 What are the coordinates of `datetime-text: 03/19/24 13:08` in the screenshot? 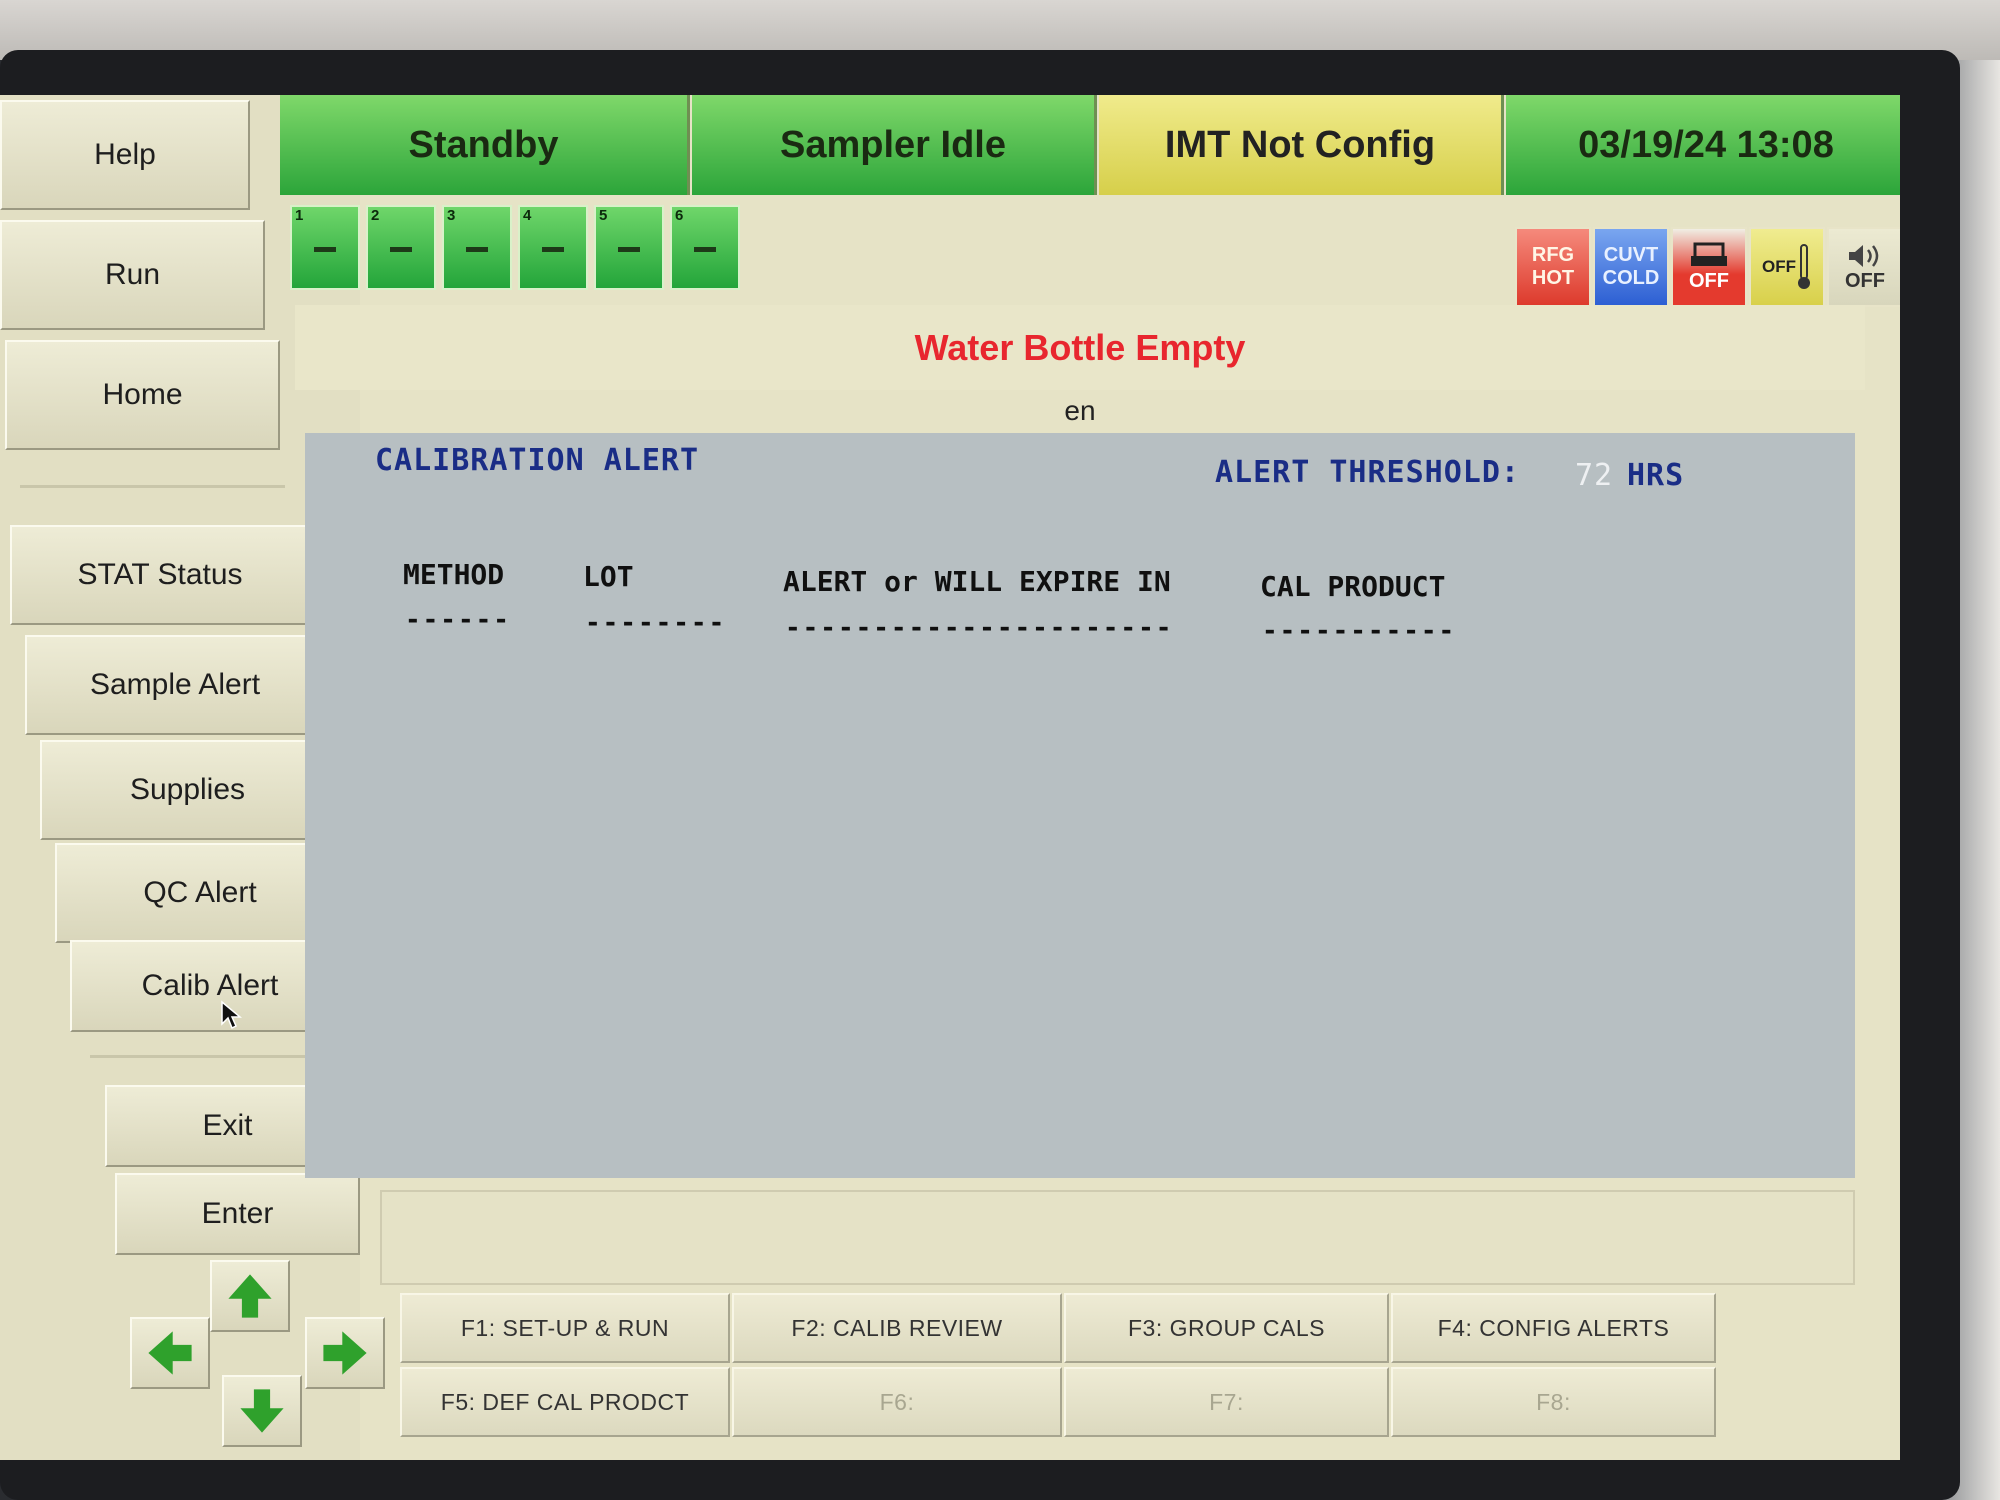 It's located at (1706, 144).